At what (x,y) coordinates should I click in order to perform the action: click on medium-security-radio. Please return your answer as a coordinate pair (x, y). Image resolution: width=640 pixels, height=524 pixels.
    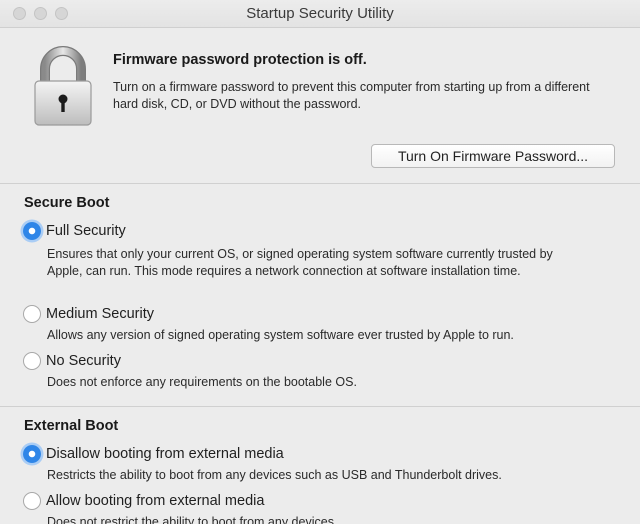
    Looking at the image, I should click on (32, 314).